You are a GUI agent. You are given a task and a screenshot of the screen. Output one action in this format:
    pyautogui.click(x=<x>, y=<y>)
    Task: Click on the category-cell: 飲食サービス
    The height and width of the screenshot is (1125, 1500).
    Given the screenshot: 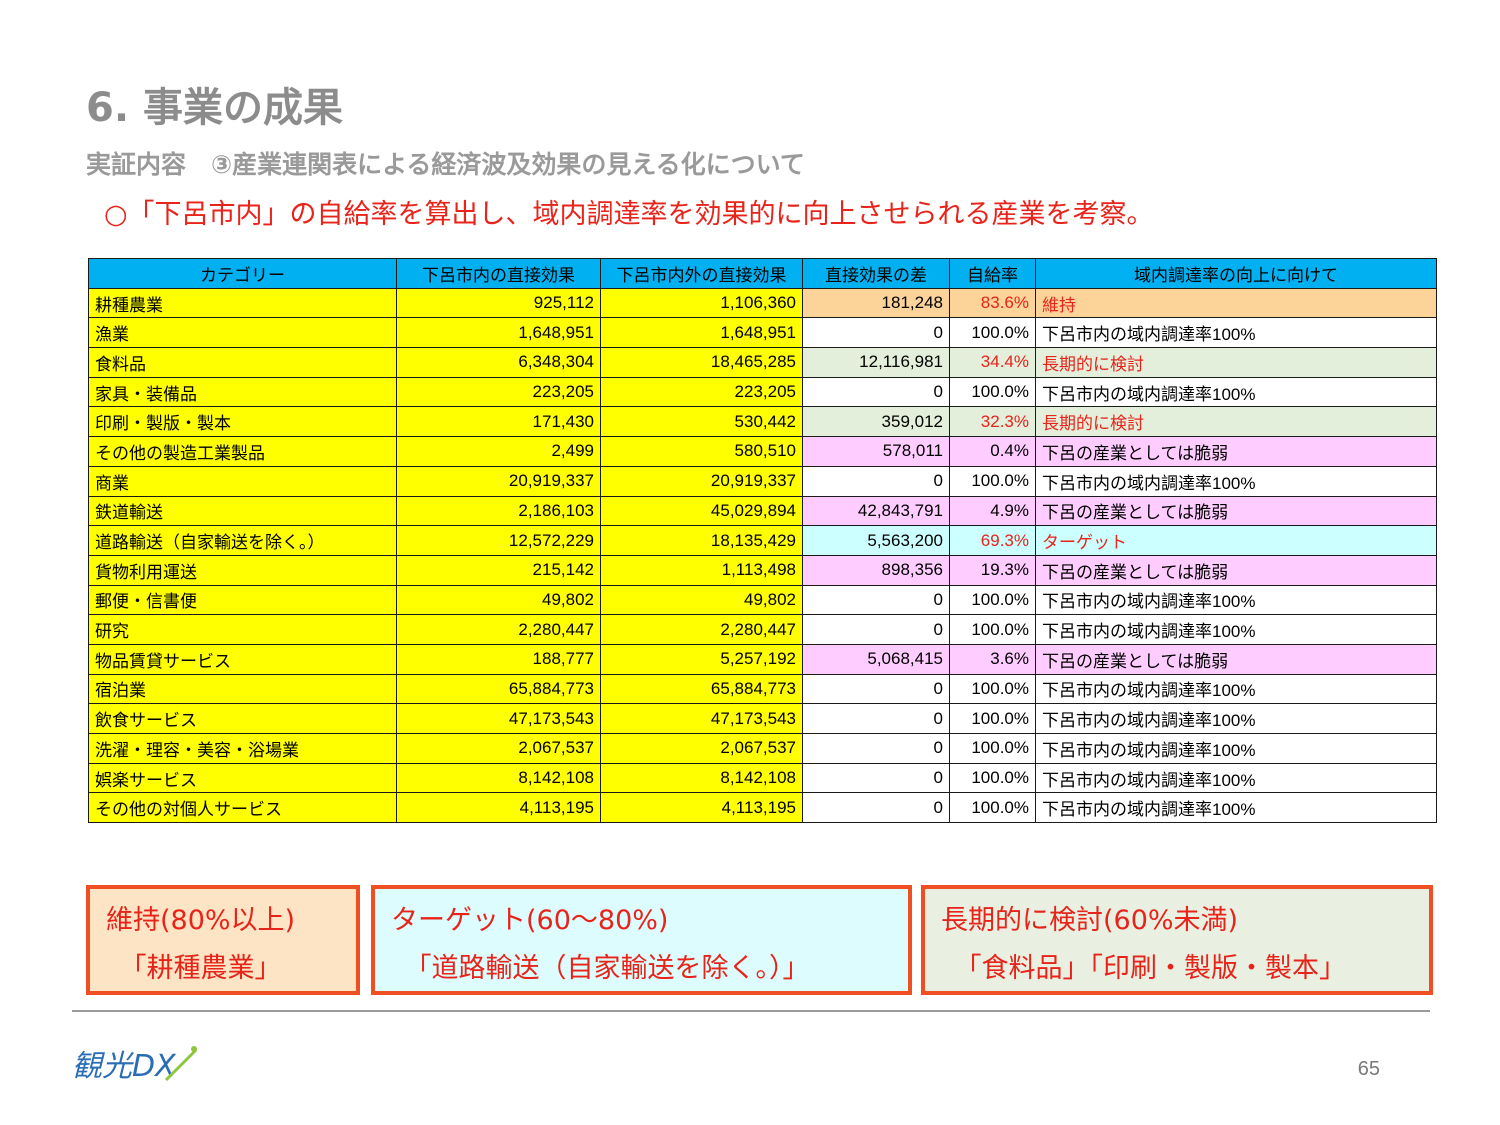 What is the action you would take?
    pyautogui.click(x=242, y=718)
    